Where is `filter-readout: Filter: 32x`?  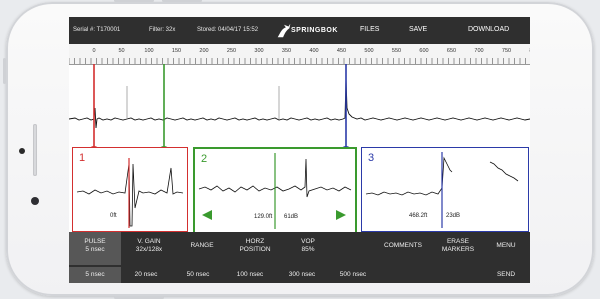
filter-readout: Filter: 32x is located at coordinates (162, 30).